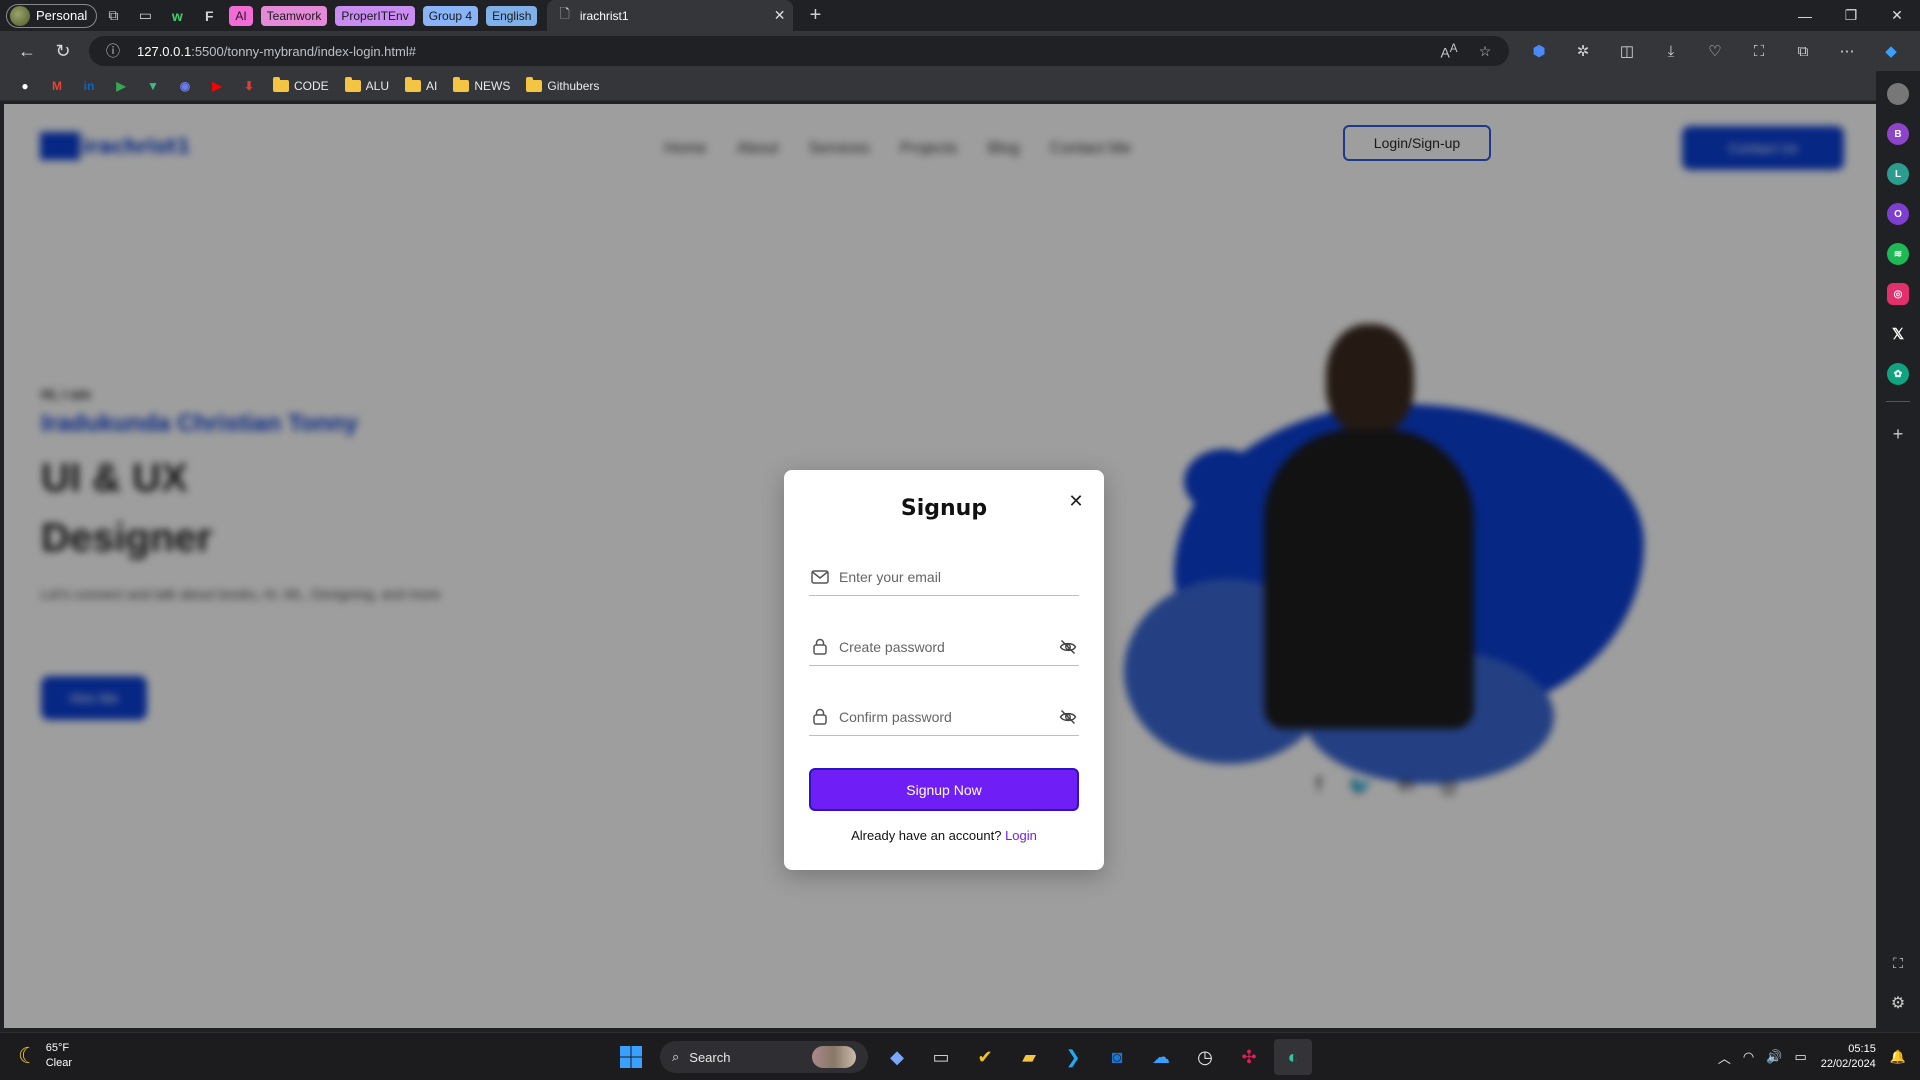 The height and width of the screenshot is (1080, 1920). I want to click on windows-start-icon, so click(631, 1057).